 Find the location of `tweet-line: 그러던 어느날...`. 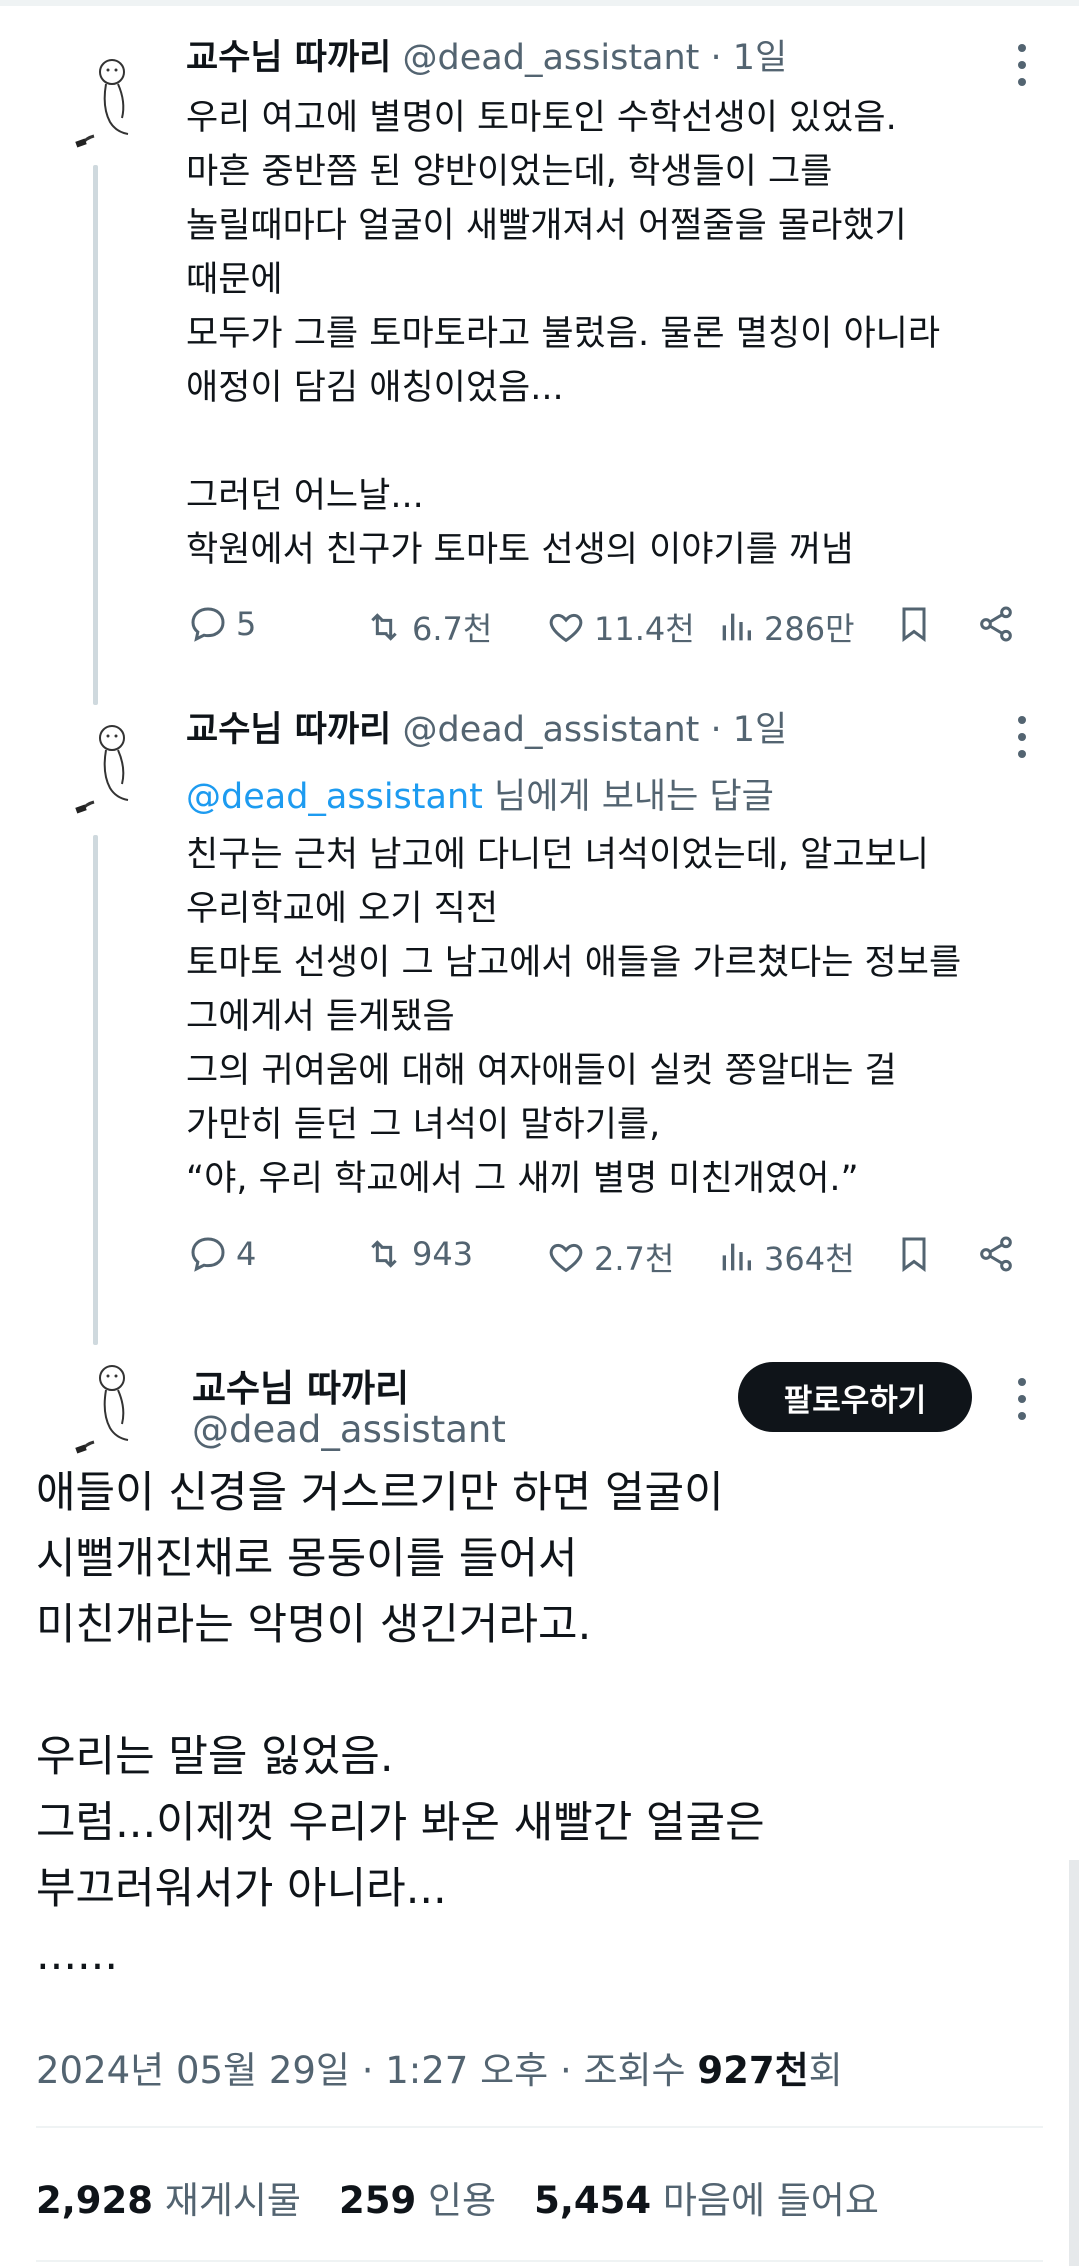

tweet-line: 그러던 어느날... is located at coordinates (305, 496).